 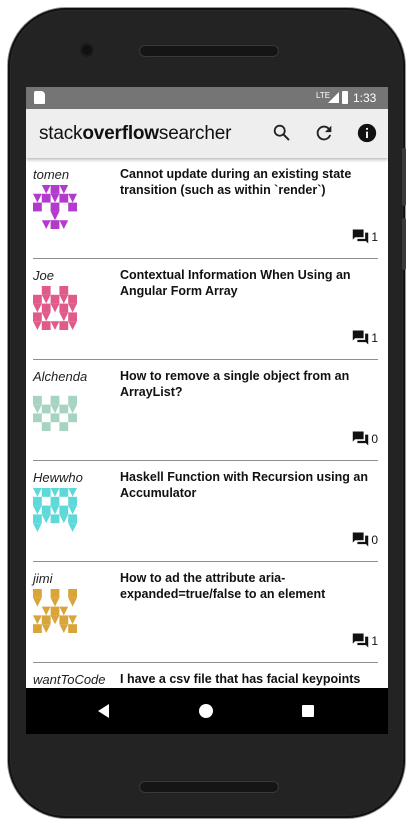 I want to click on volume-button, so click(x=404, y=177).